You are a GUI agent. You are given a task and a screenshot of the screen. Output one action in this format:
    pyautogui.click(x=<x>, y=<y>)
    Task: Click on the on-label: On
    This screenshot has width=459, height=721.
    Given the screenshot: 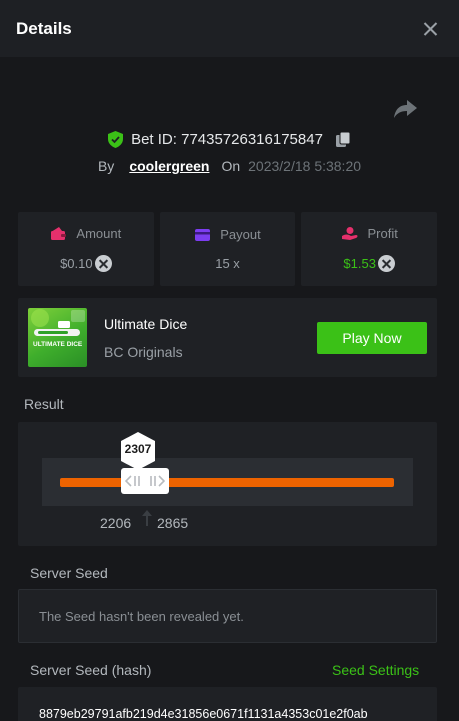 What is the action you would take?
    pyautogui.click(x=231, y=166)
    